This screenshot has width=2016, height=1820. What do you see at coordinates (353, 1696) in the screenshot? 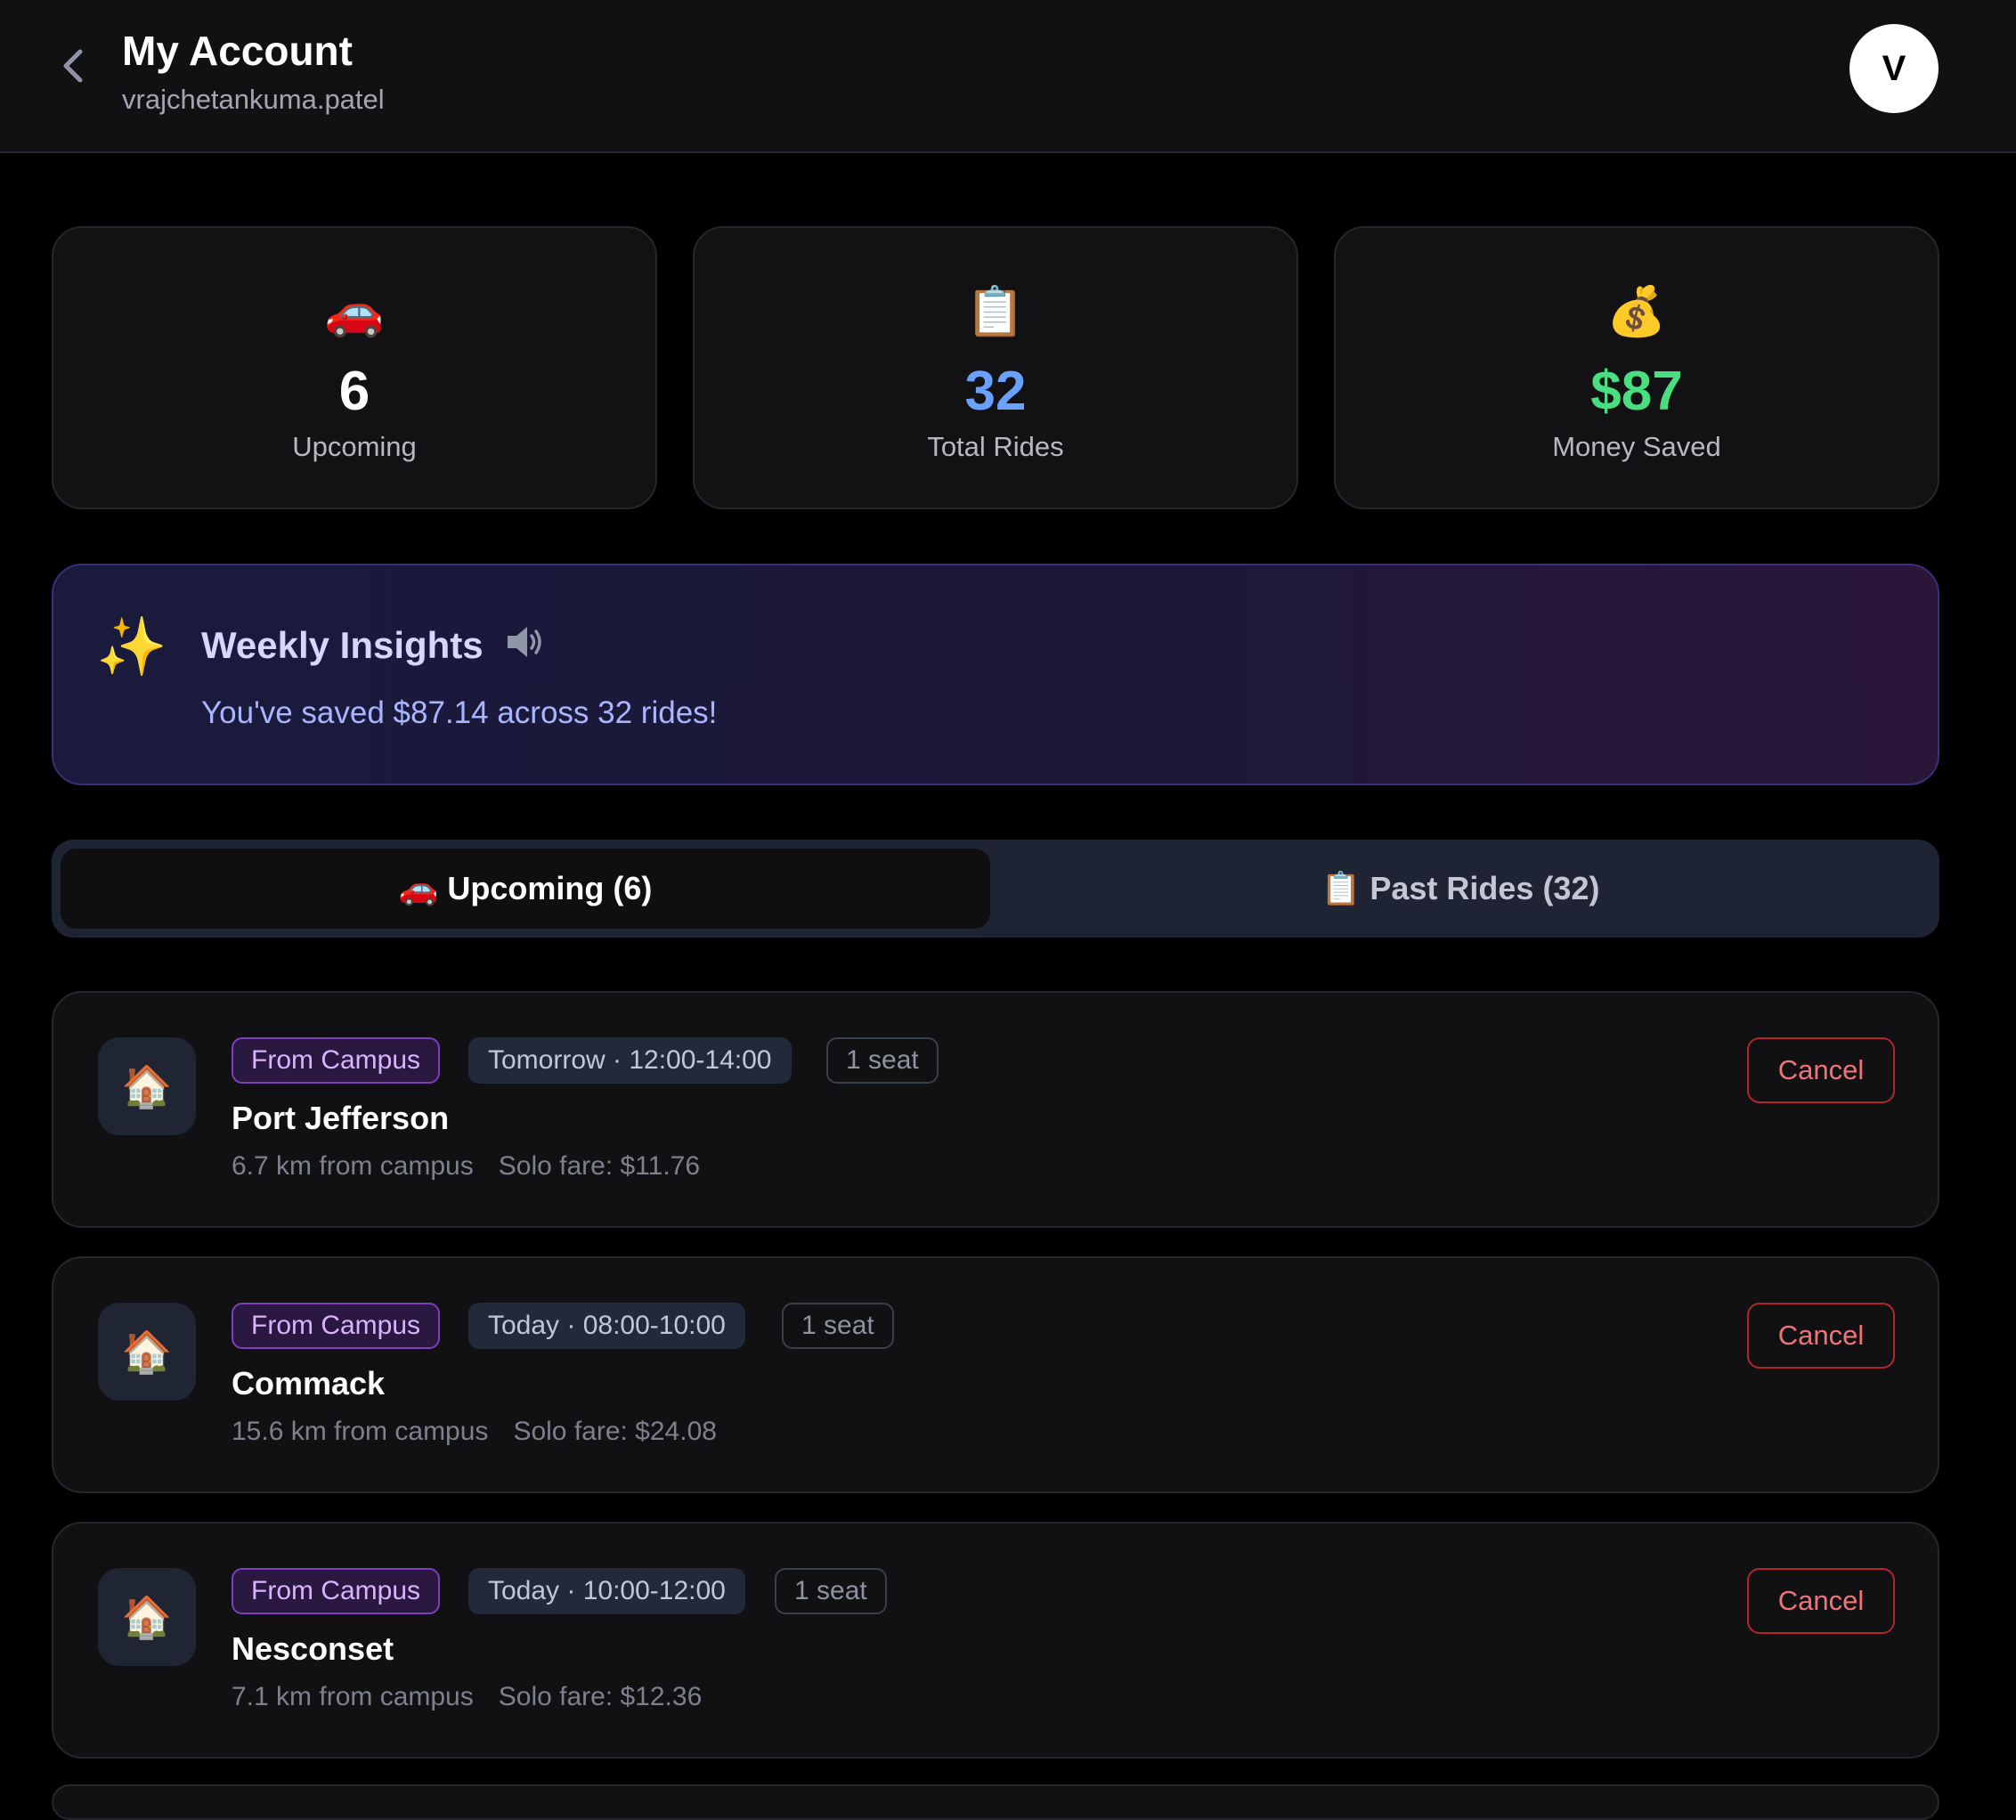
I see `ride-distance: 7.1 km from campus` at bounding box center [353, 1696].